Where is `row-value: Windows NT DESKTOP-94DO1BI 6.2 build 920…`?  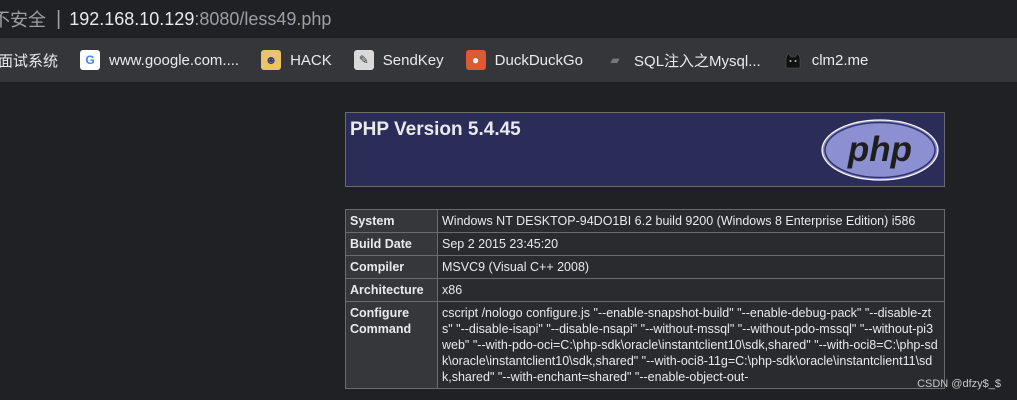 row-value: Windows NT DESKTOP-94DO1BI 6.2 build 920… is located at coordinates (691, 221).